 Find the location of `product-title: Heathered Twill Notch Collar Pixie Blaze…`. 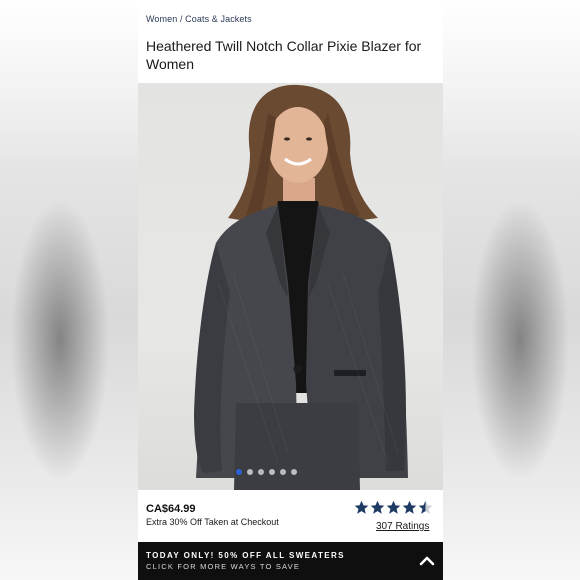

product-title: Heathered Twill Notch Collar Pixie Blaze… is located at coordinates (284, 55).